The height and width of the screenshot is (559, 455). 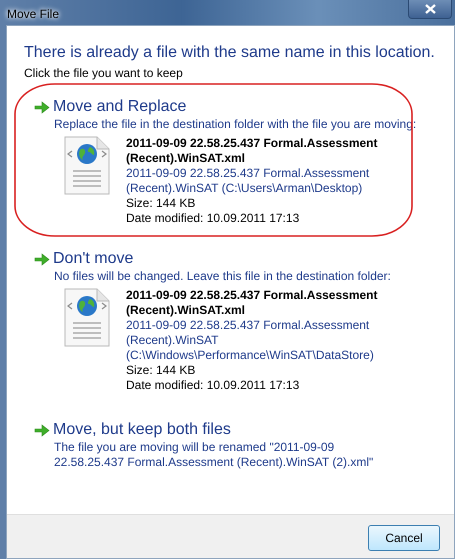 I want to click on instruction-text: Click the file you want to keep, so click(x=104, y=73).